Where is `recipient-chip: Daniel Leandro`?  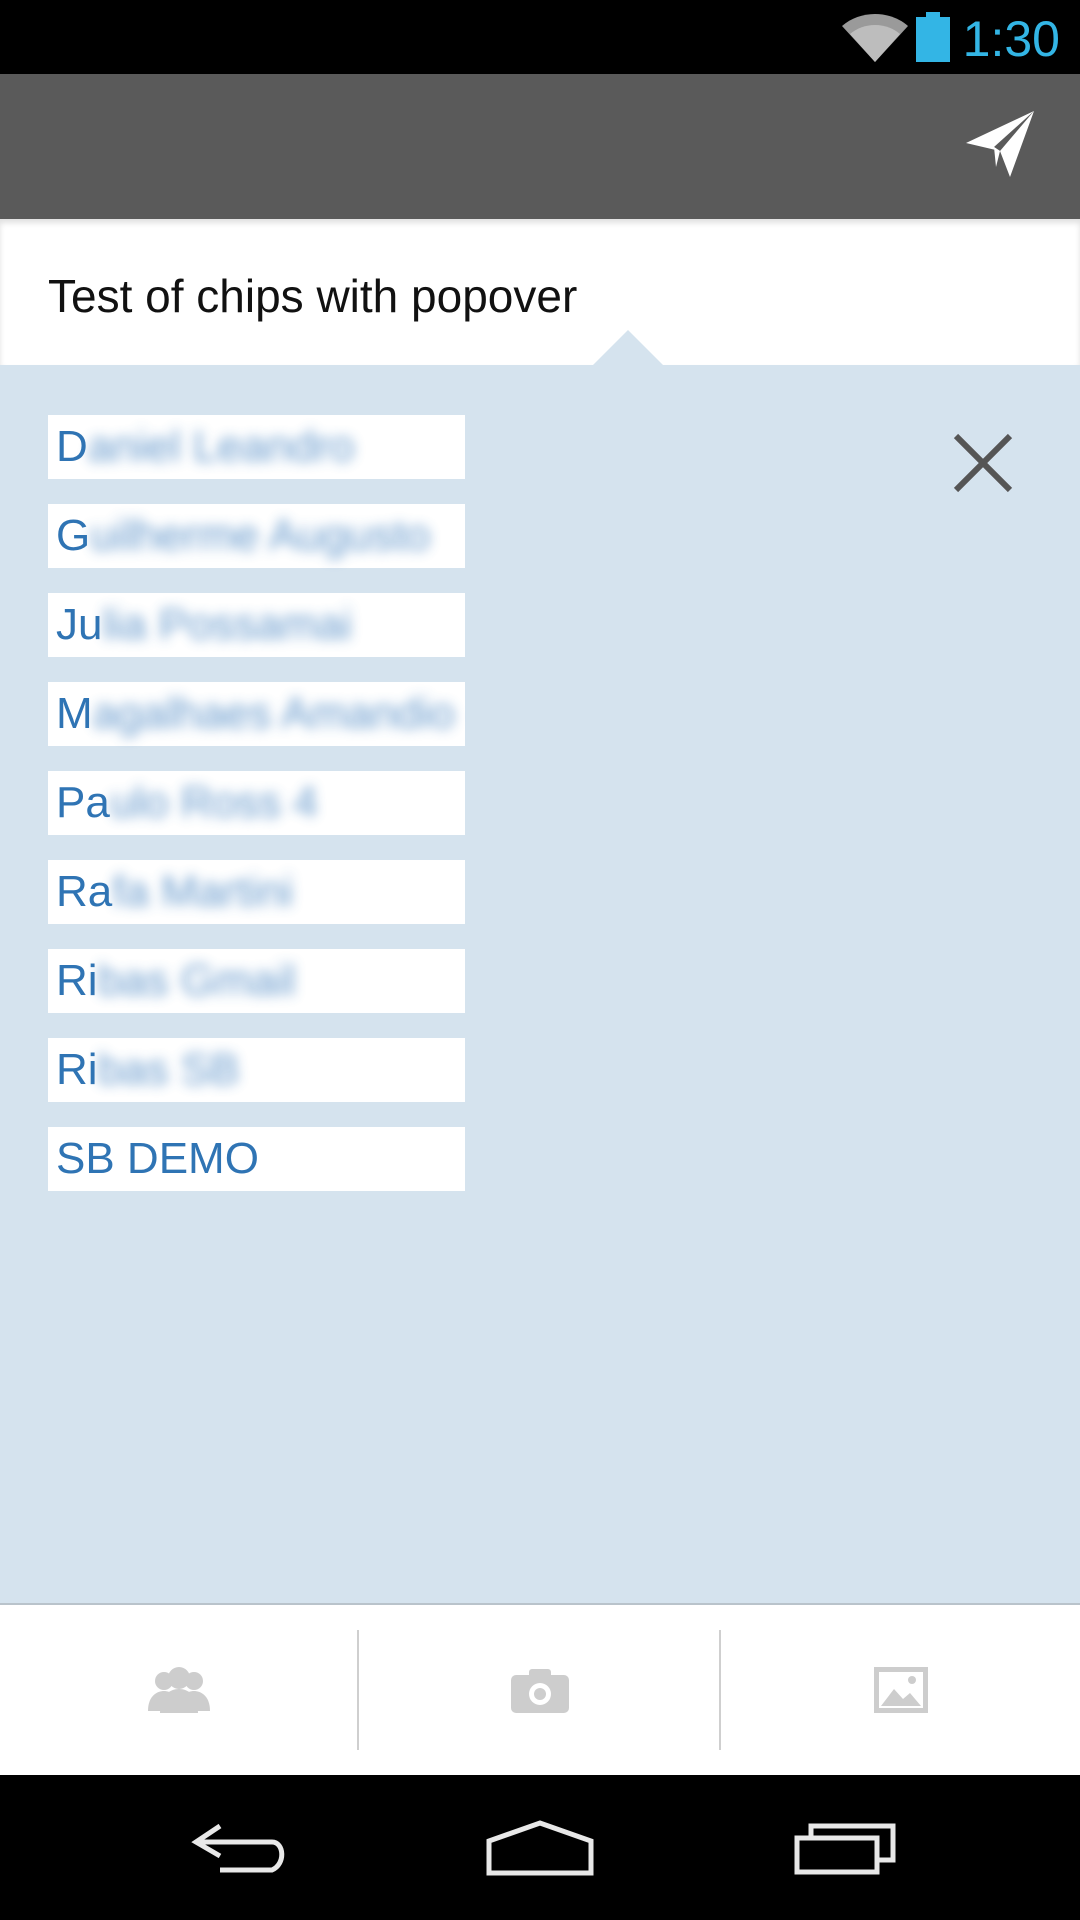 recipient-chip: Daniel Leandro is located at coordinates (256, 447).